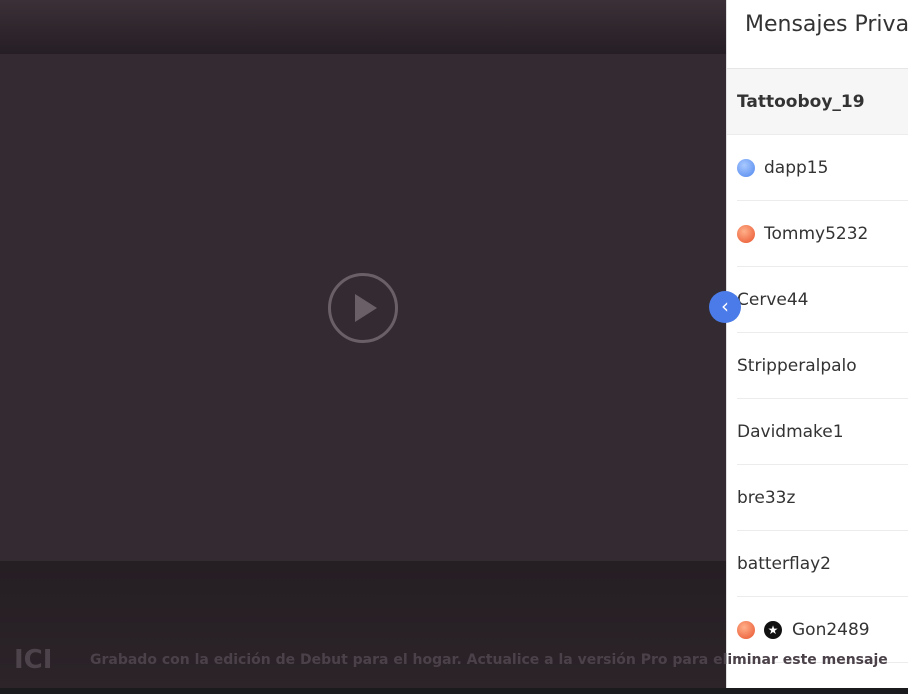 The height and width of the screenshot is (694, 908). What do you see at coordinates (822, 498) in the screenshot?
I see `chat-item: bre33z` at bounding box center [822, 498].